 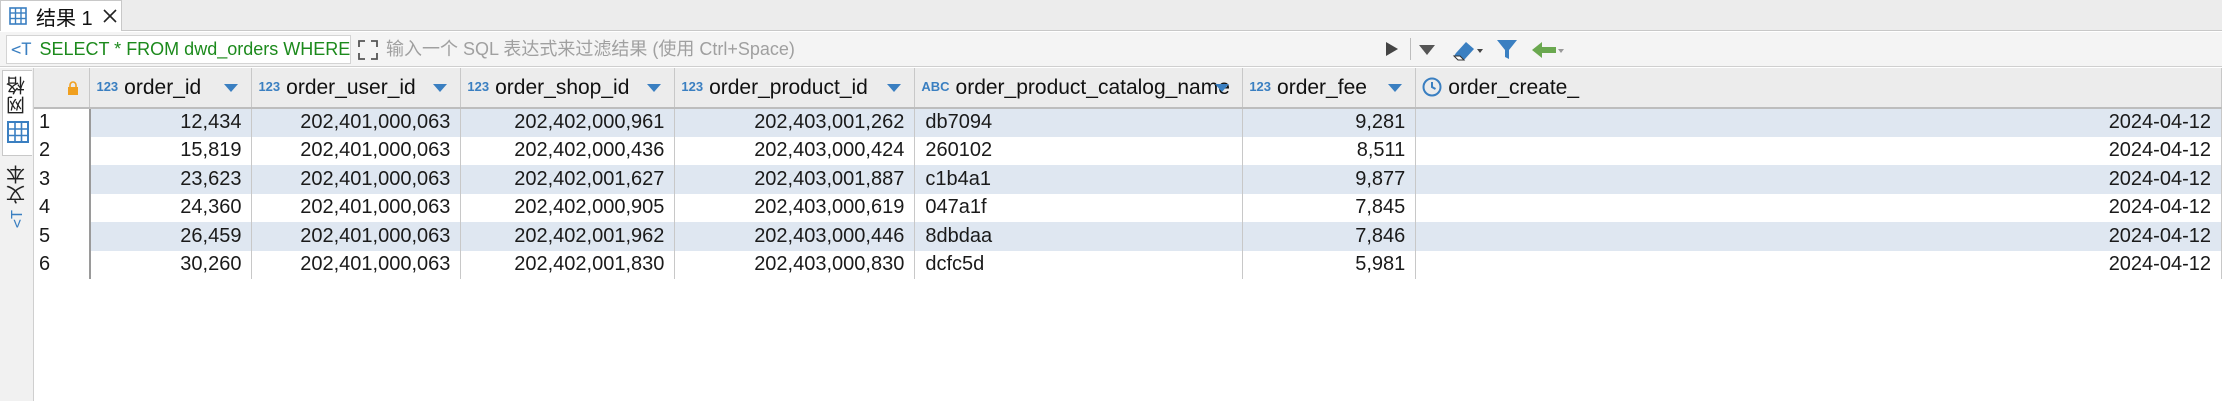 What do you see at coordinates (886, 49) in the screenshot?
I see `filter-input` at bounding box center [886, 49].